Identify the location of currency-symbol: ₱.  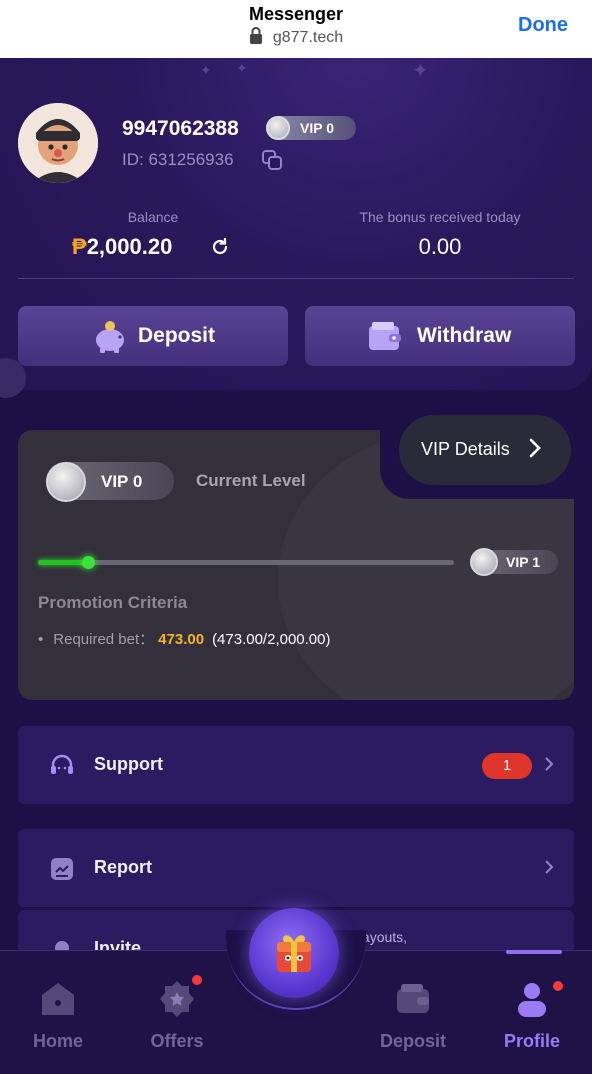
(79, 246).